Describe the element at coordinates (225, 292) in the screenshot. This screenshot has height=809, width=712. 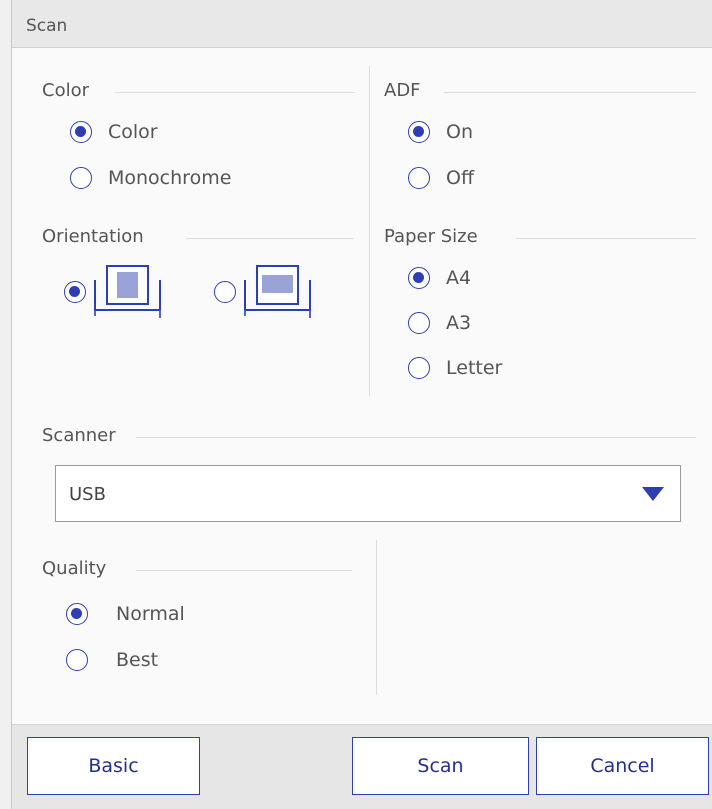
I see `landscape-radio` at that location.